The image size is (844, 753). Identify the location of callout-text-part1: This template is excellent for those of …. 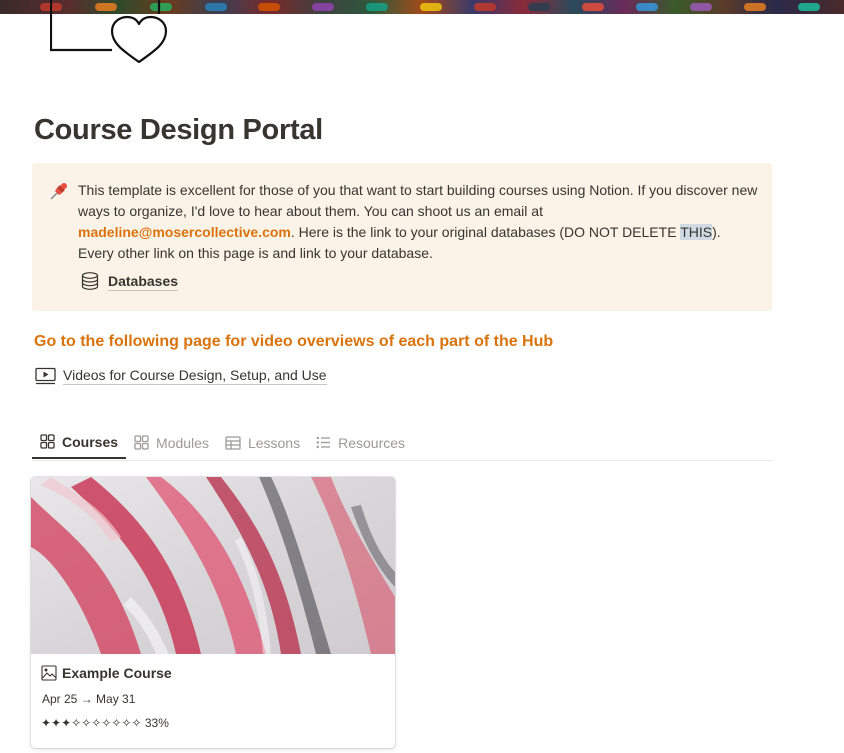
(418, 200).